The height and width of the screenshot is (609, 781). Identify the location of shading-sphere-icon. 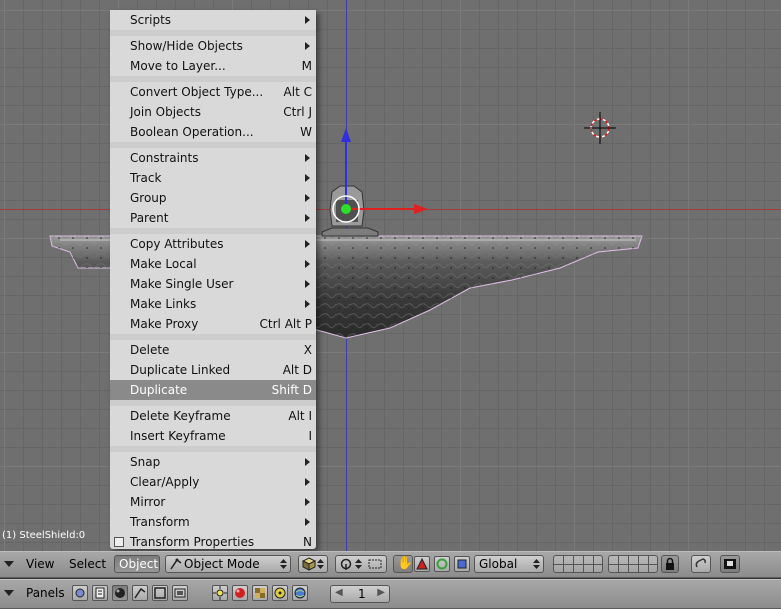
(120, 593).